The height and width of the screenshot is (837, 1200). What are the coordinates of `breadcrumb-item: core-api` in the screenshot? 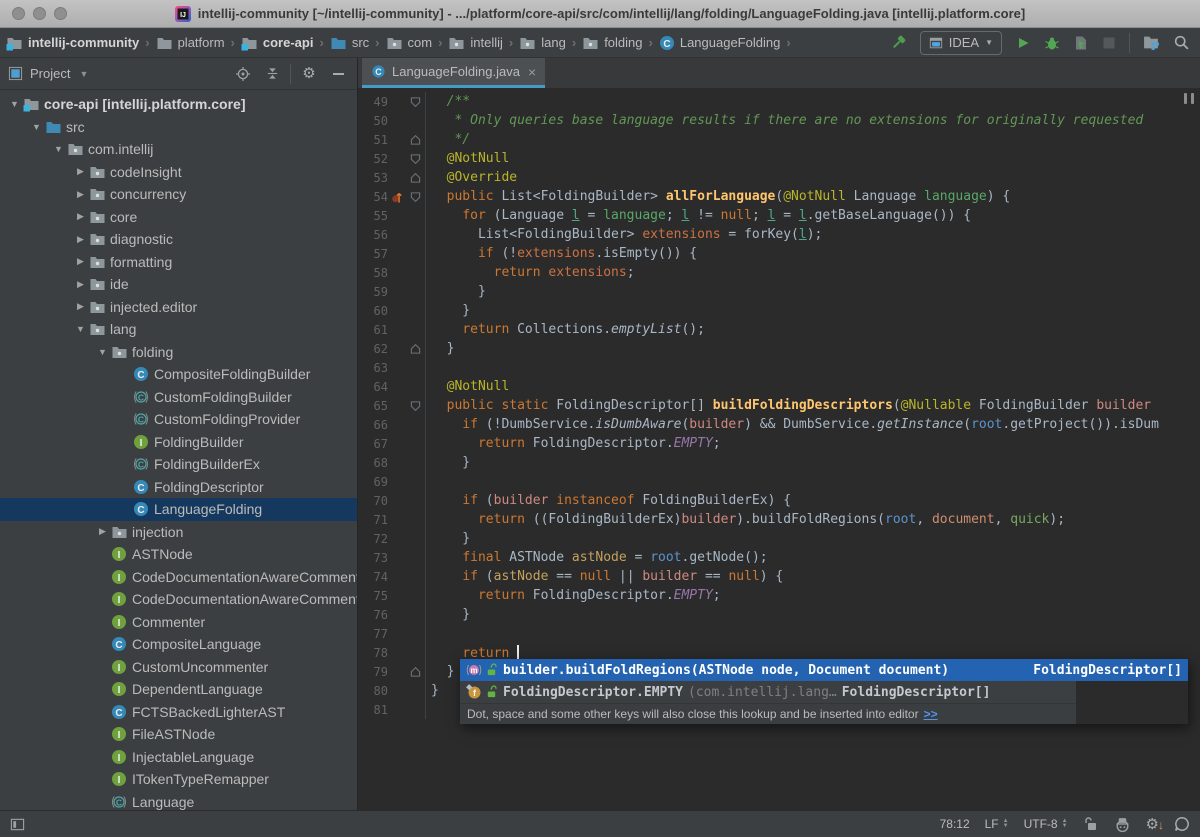 It's located at (277, 43).